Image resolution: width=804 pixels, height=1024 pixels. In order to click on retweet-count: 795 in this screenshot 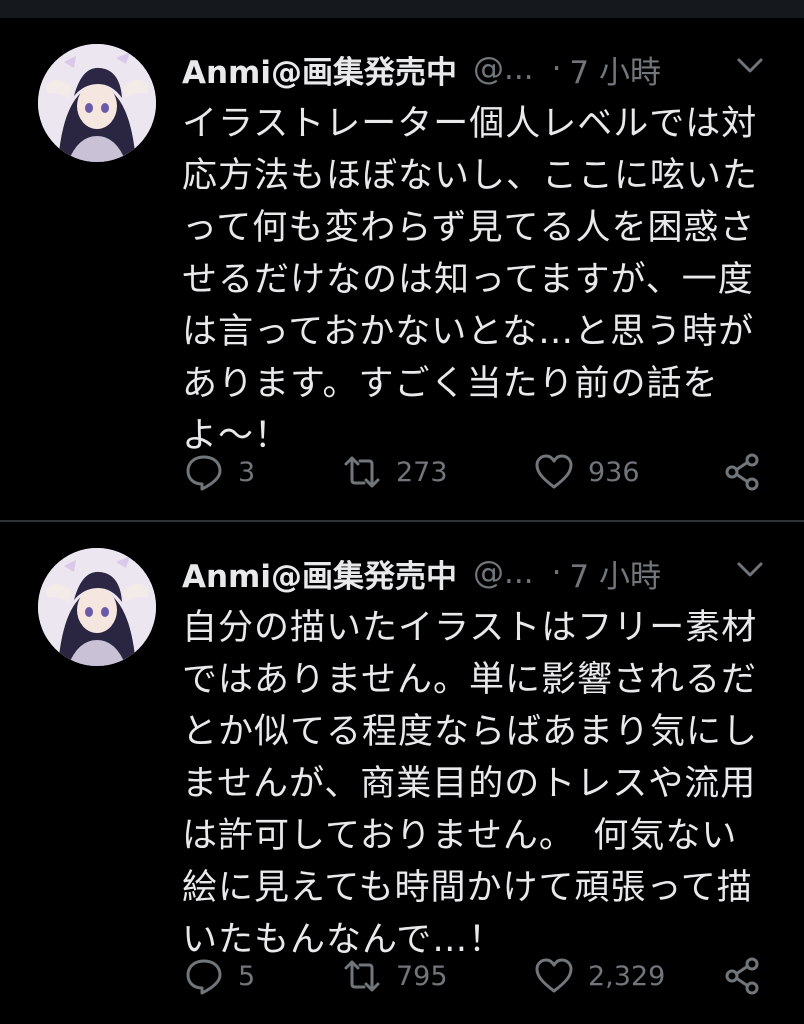, I will do `click(422, 976)`.